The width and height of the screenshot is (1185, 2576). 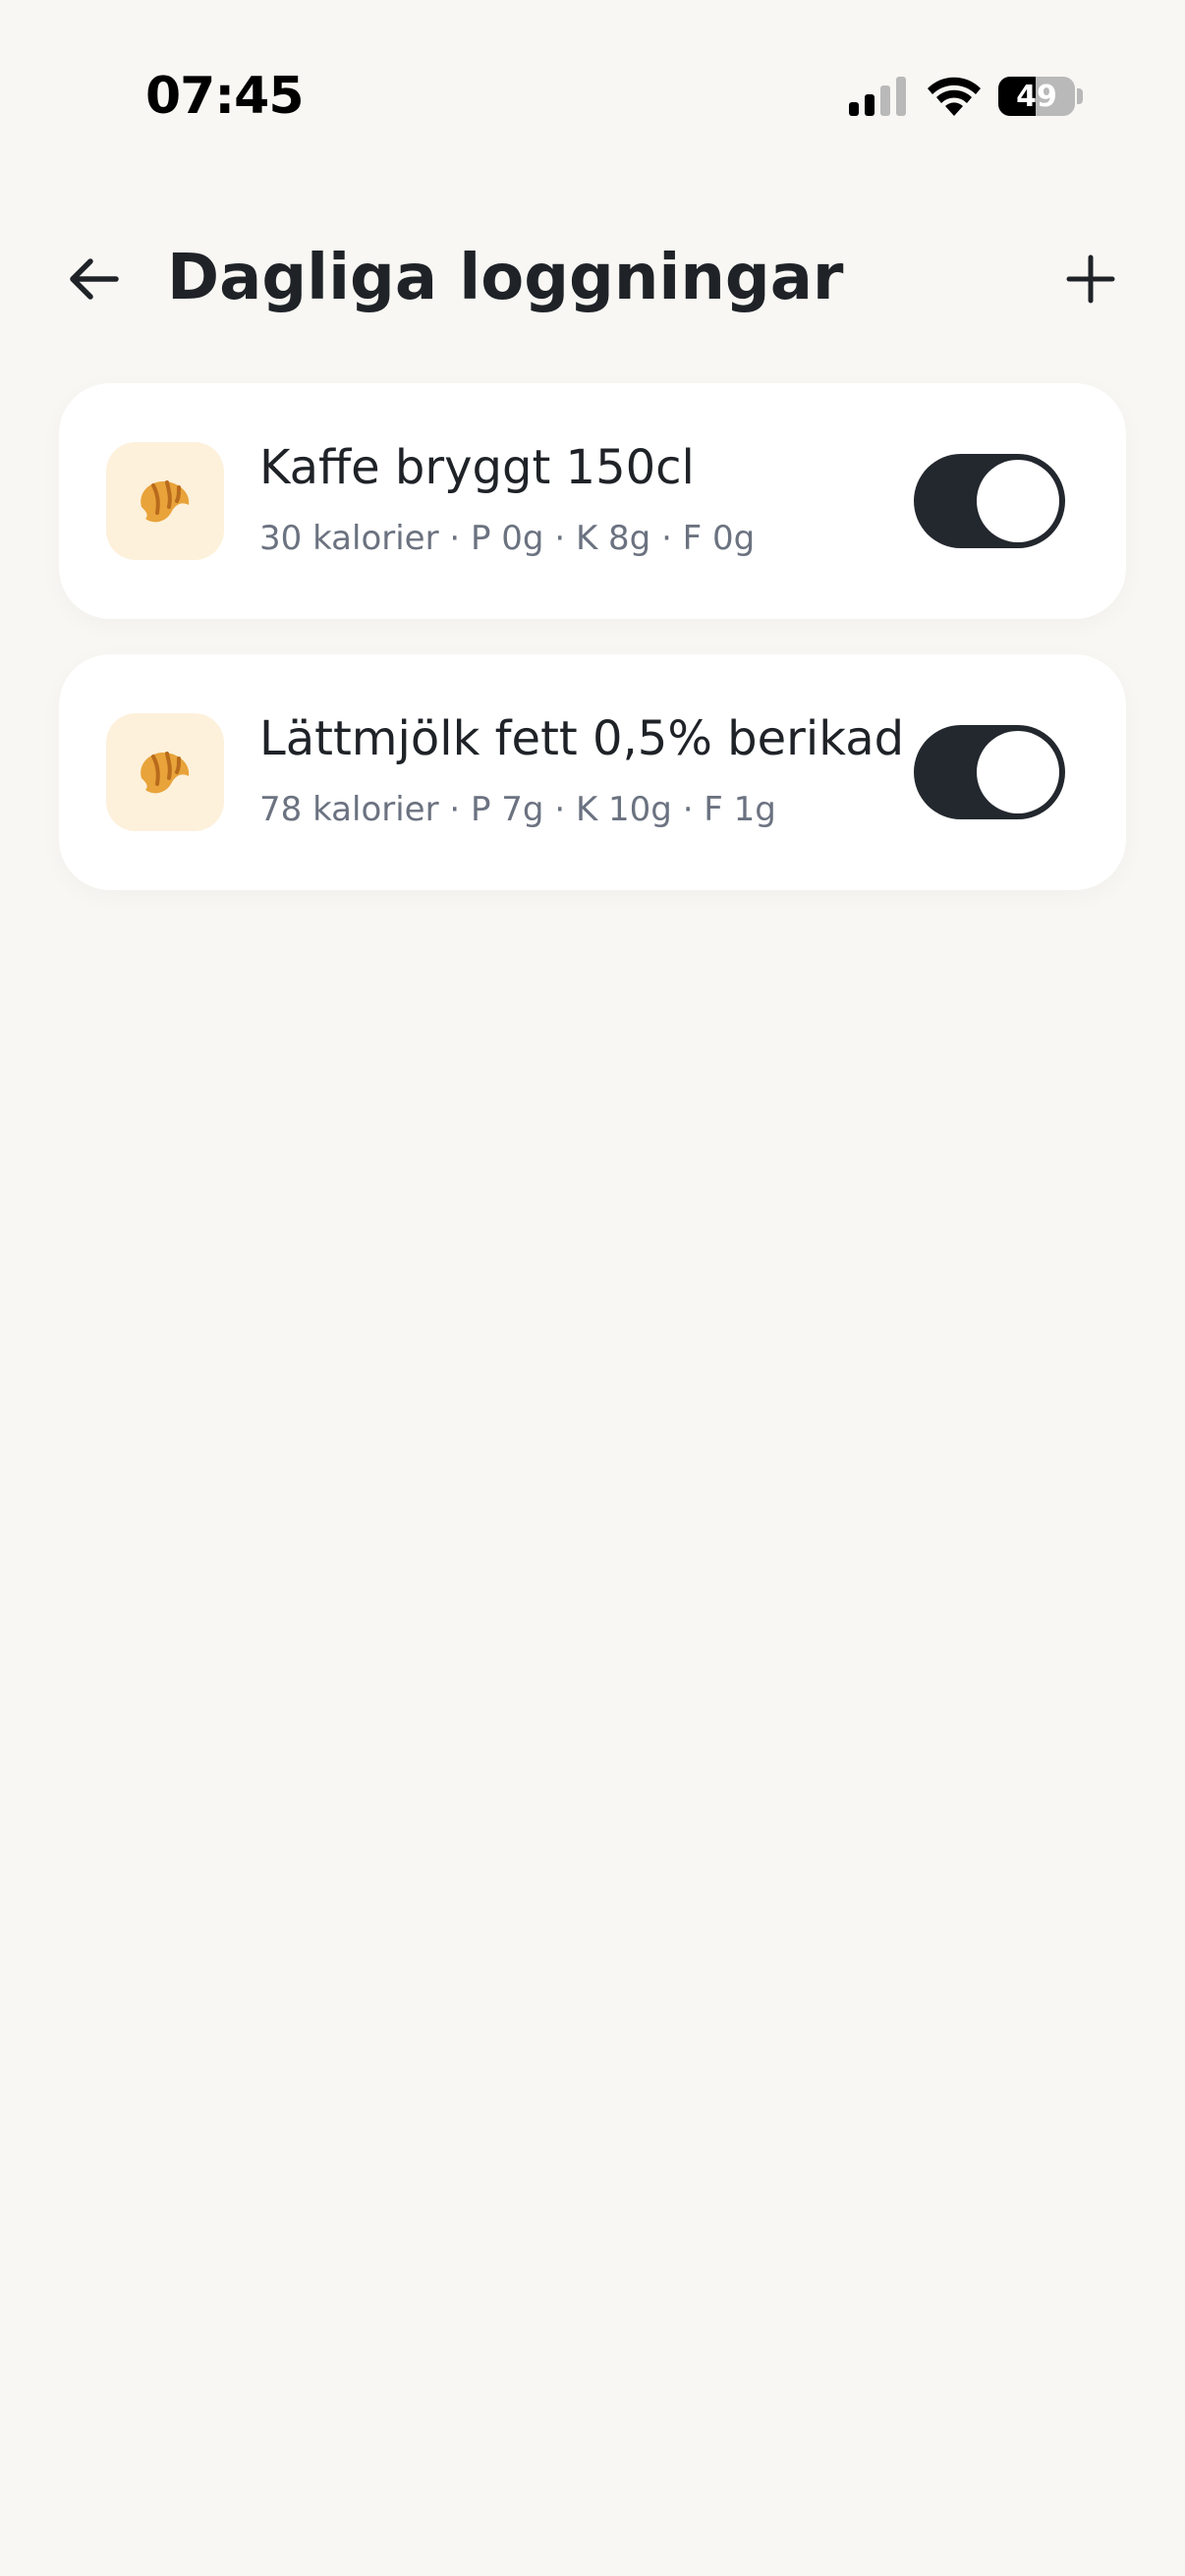 I want to click on wifi-icon, so click(x=955, y=96).